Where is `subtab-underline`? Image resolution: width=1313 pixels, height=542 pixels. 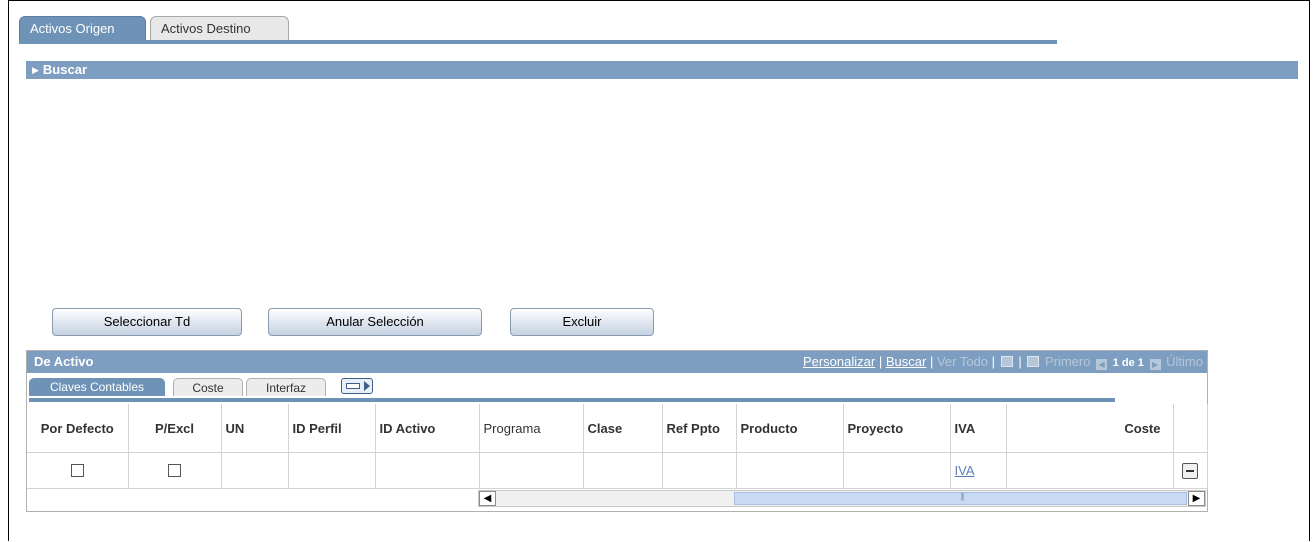 subtab-underline is located at coordinates (572, 400).